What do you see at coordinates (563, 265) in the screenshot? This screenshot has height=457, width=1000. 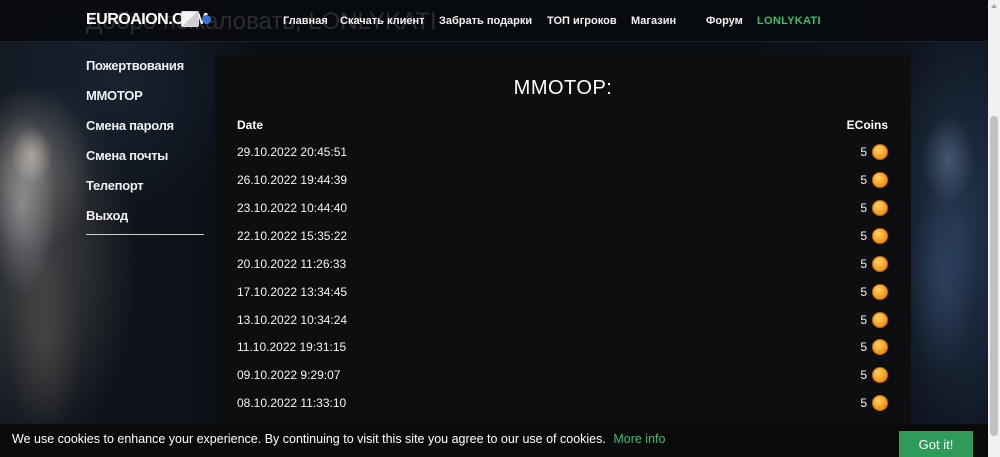 I see `table-row: 20.10.2022 11:26:33 5` at bounding box center [563, 265].